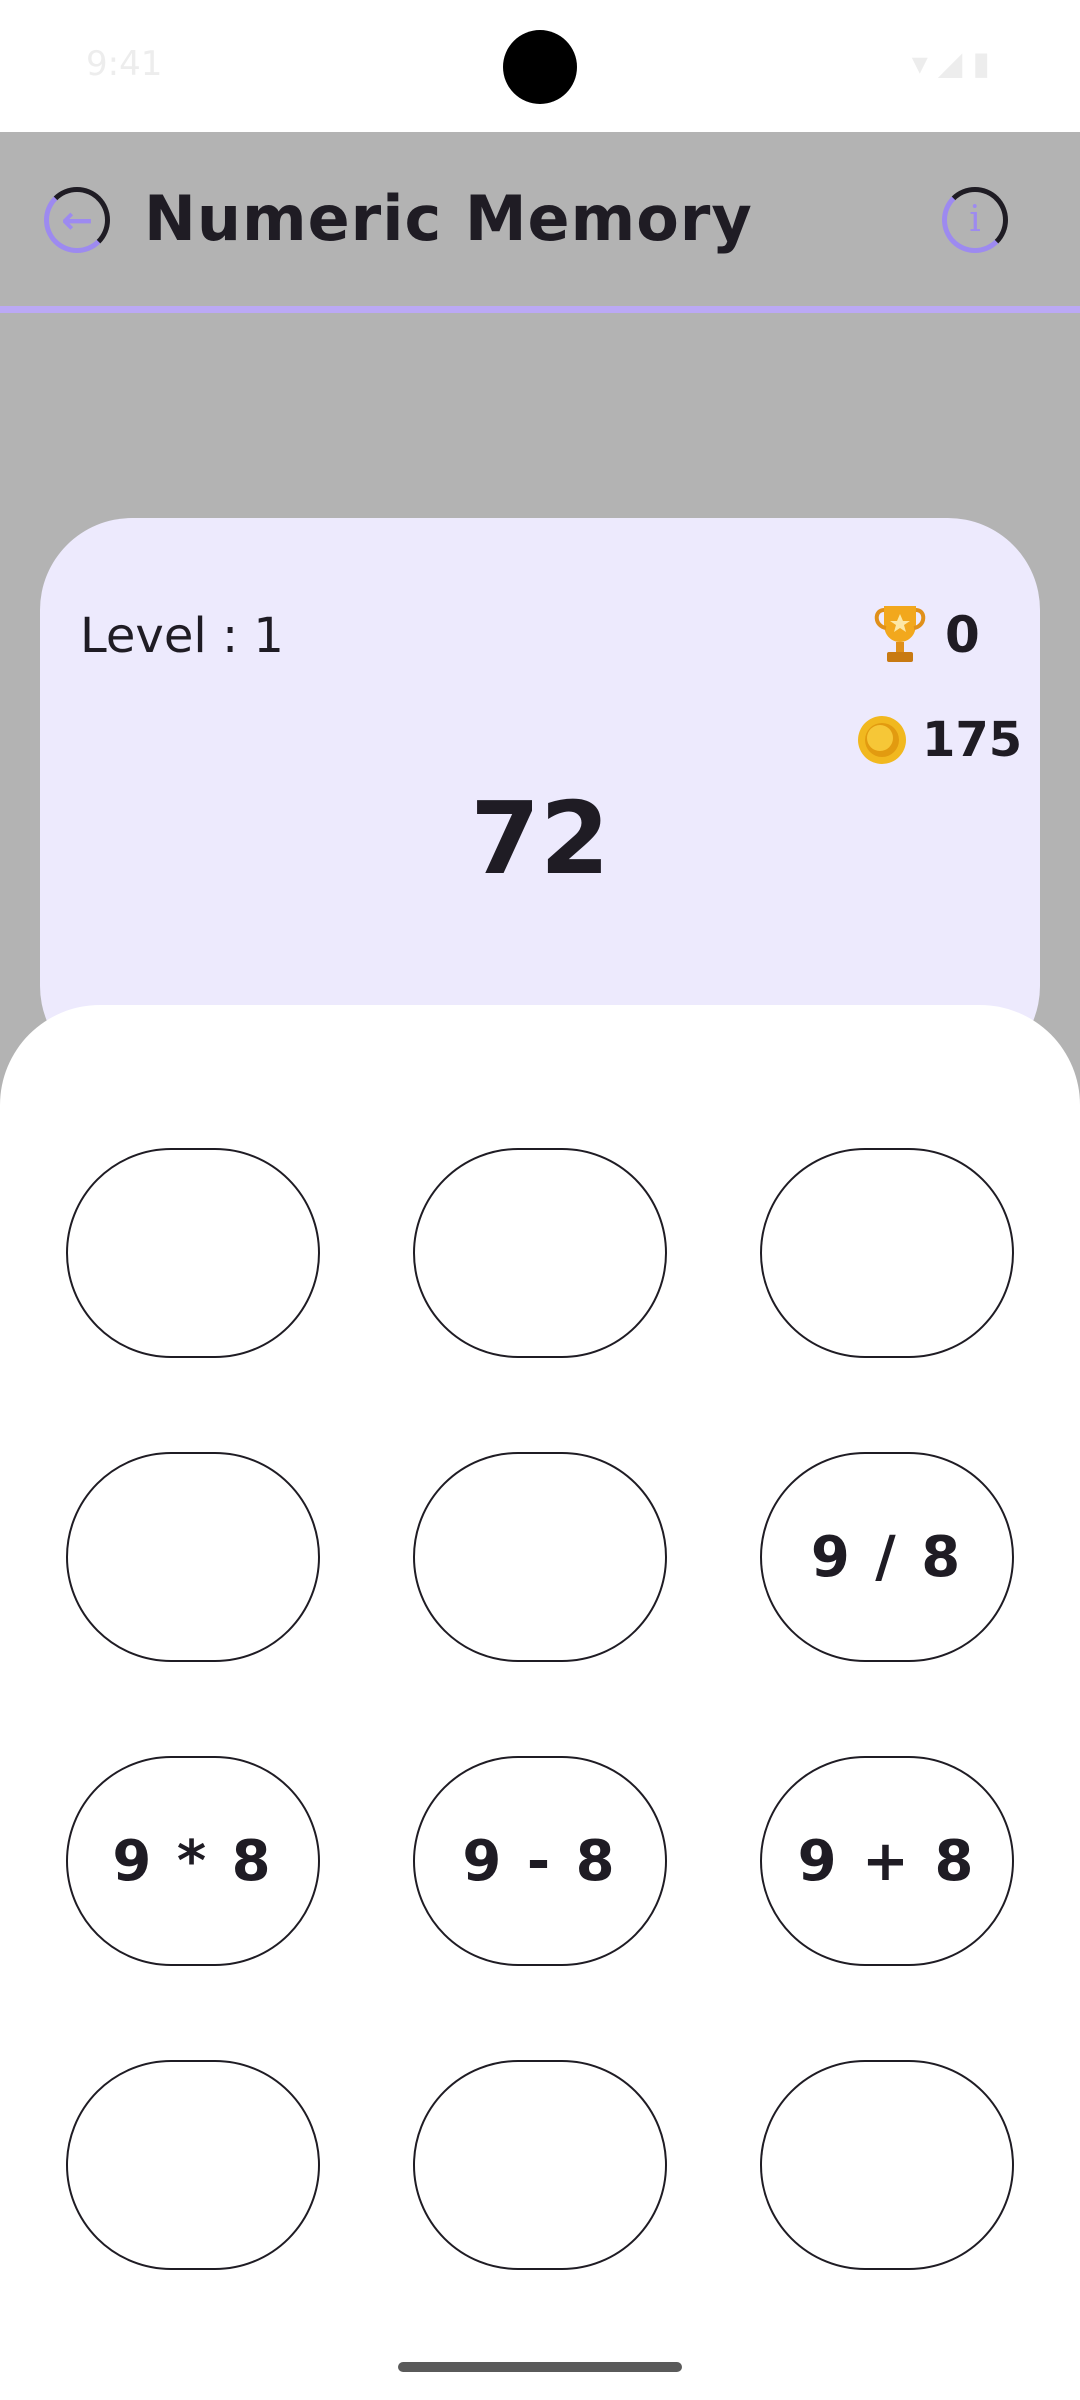 This screenshot has height=2400, width=1080. What do you see at coordinates (540, 838) in the screenshot?
I see `target-number: 72` at bounding box center [540, 838].